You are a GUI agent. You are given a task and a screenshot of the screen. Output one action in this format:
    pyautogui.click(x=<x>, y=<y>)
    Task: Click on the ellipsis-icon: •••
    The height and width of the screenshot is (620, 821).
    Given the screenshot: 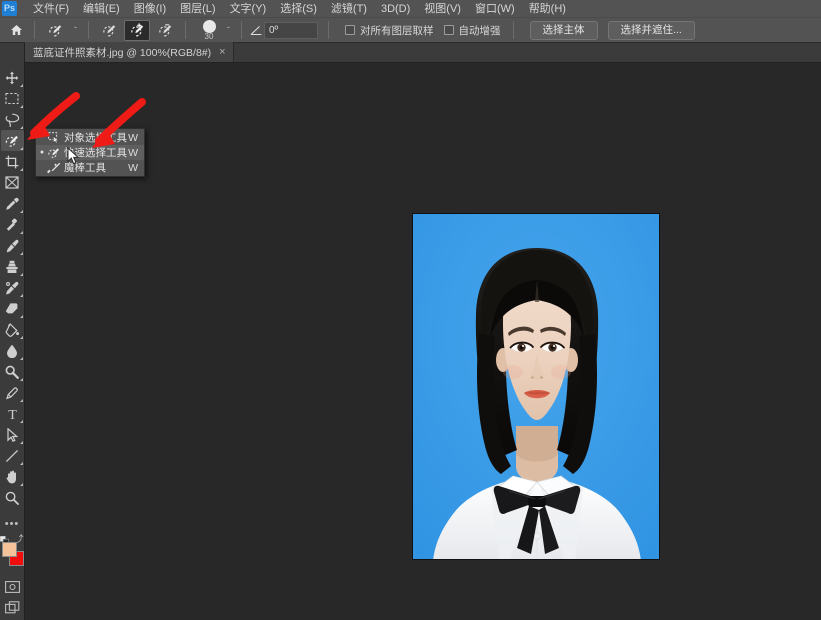 What is the action you would take?
    pyautogui.click(x=12, y=523)
    